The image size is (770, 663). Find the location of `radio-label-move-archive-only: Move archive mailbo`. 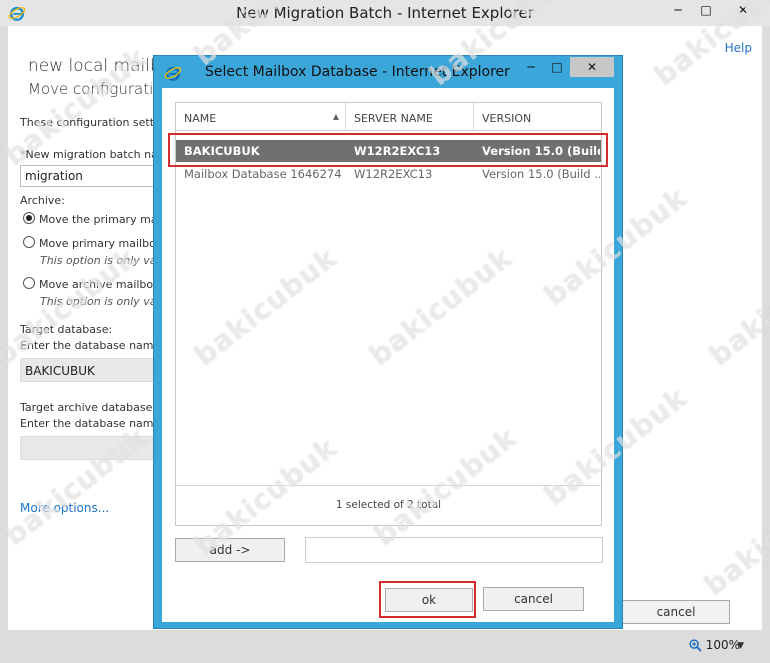

radio-label-move-archive-only: Move archive mailbo is located at coordinates (96, 284).